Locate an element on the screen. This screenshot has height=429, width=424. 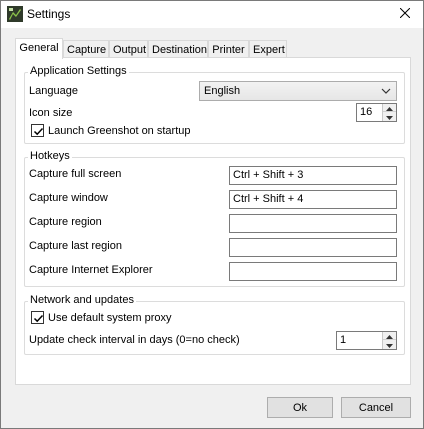
default-proxy-label: Use default system proxy is located at coordinates (110, 317).